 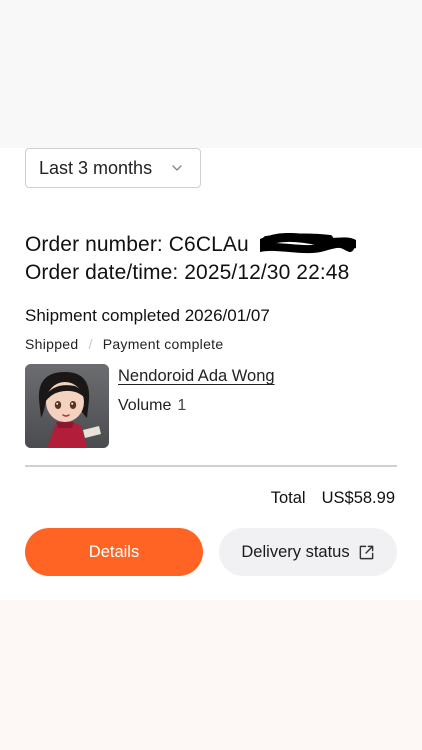 What do you see at coordinates (196, 376) in the screenshot?
I see `product-name-link: Nendoroid Ada Wong` at bounding box center [196, 376].